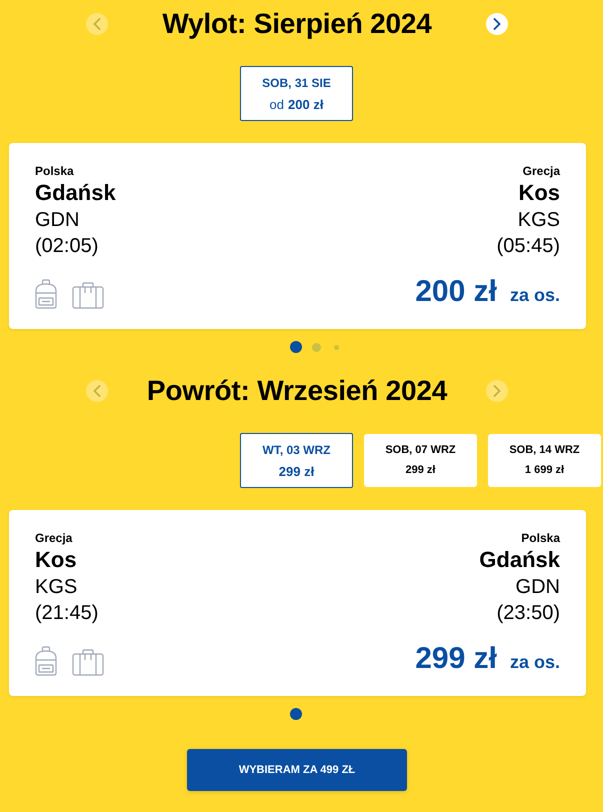 The width and height of the screenshot is (603, 812). What do you see at coordinates (420, 460) in the screenshot?
I see `date-tile: SOB, 07 WRZ 299 zł` at bounding box center [420, 460].